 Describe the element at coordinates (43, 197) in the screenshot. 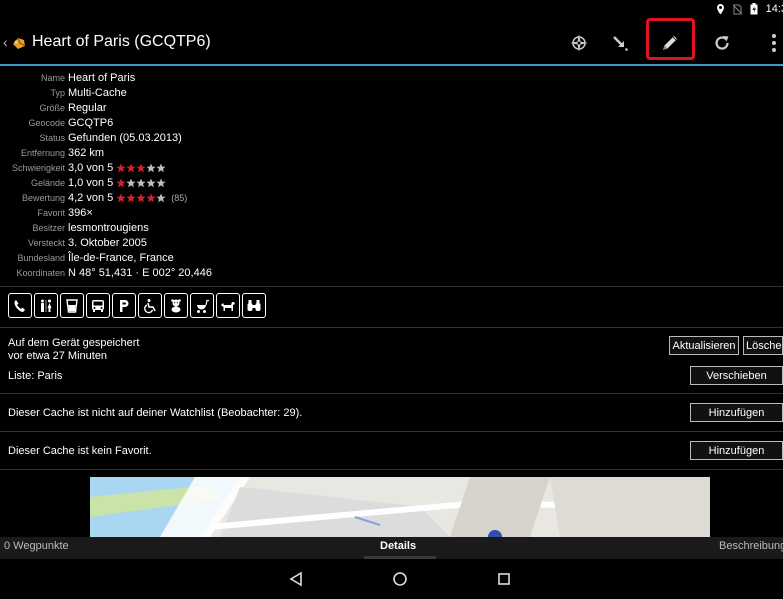

I see `detail-label: Bewertung` at that location.